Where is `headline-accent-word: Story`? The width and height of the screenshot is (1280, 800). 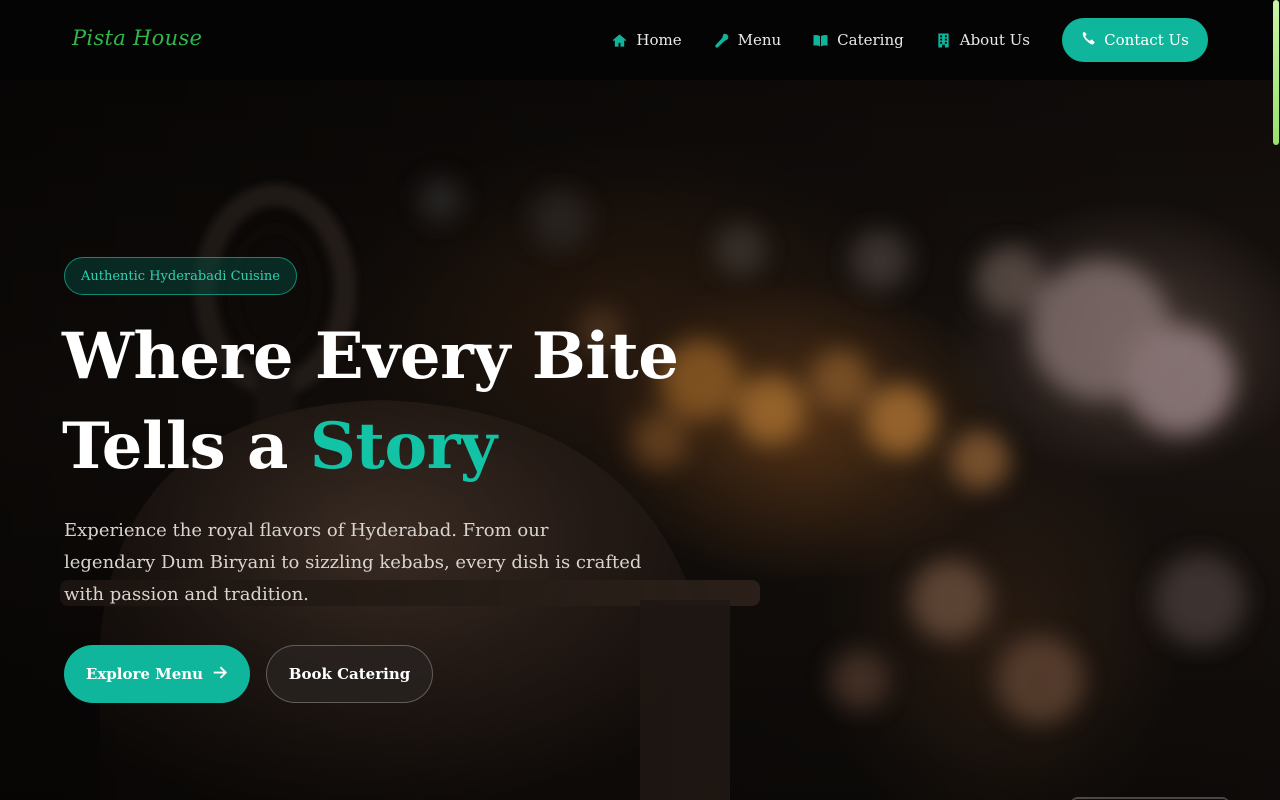 headline-accent-word: Story is located at coordinates (403, 446).